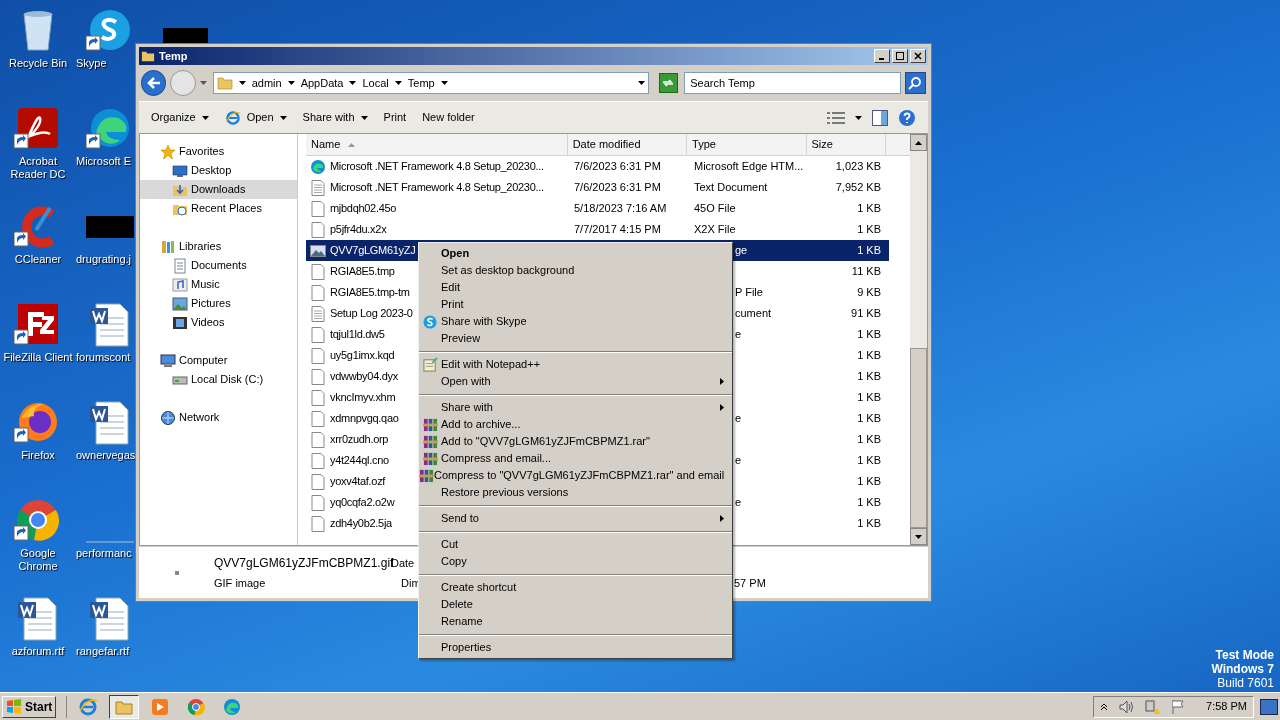  What do you see at coordinates (731, 187) in the screenshot?
I see `file-type: Text Document` at bounding box center [731, 187].